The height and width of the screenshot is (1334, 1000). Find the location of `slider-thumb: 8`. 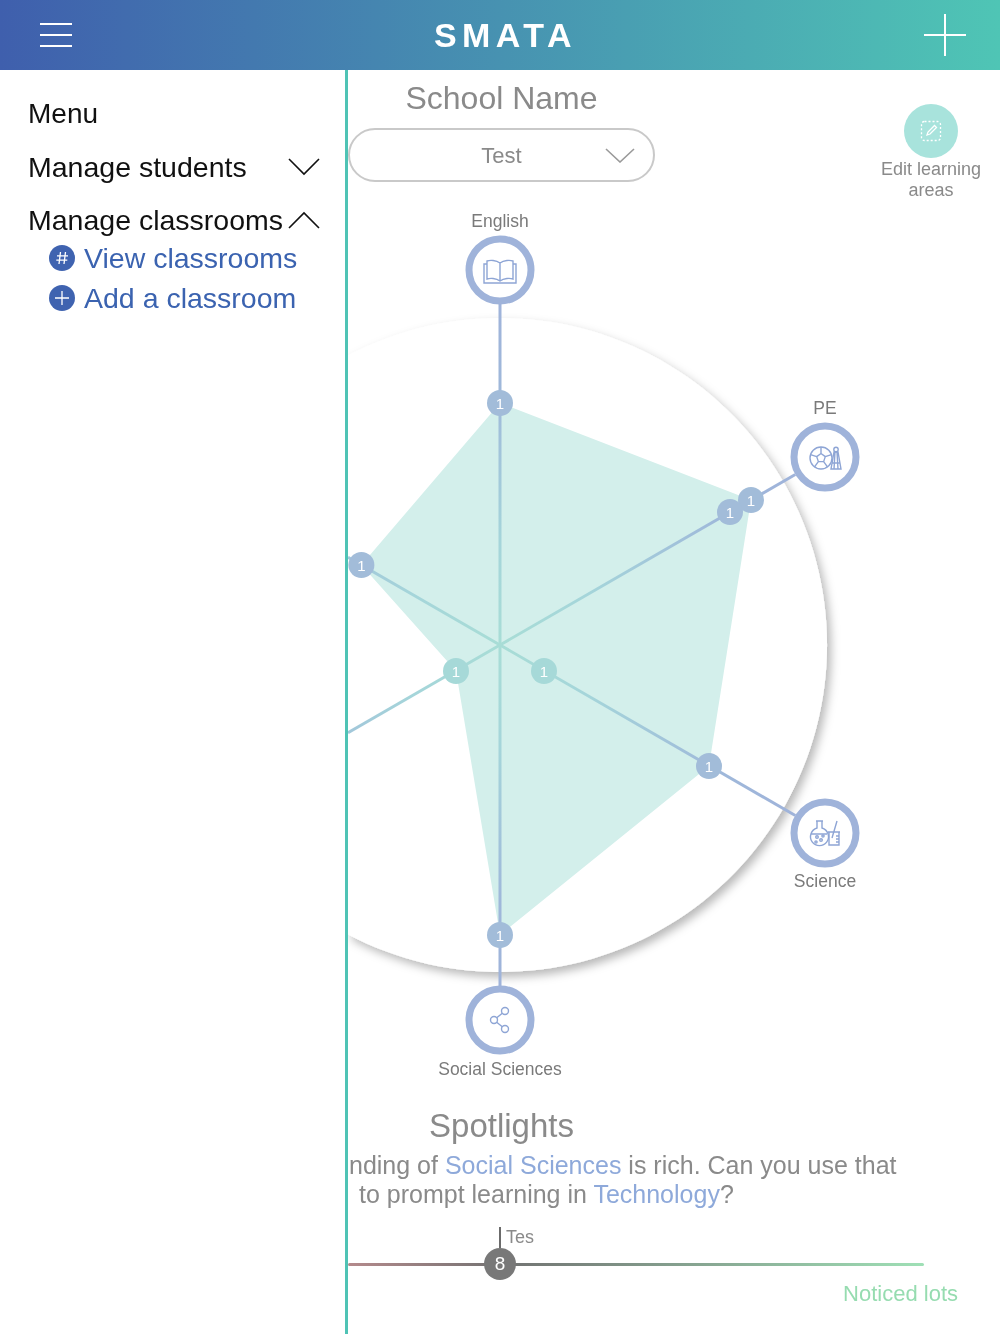

slider-thumb: 8 is located at coordinates (500, 1264).